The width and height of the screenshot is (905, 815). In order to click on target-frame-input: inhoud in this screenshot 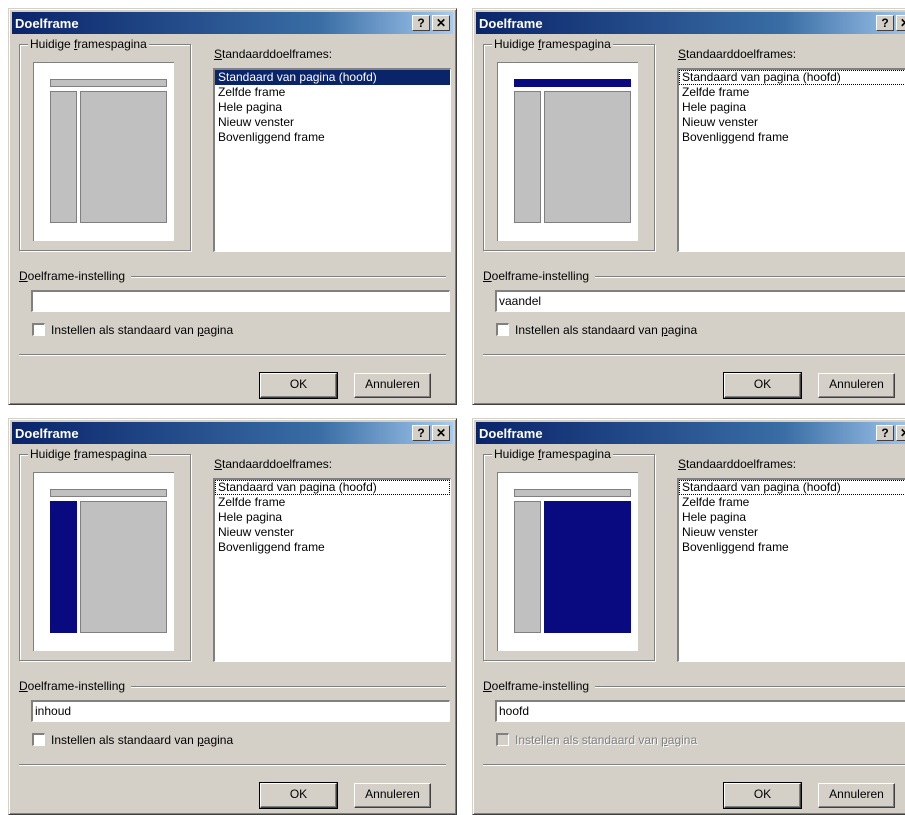, I will do `click(240, 711)`.